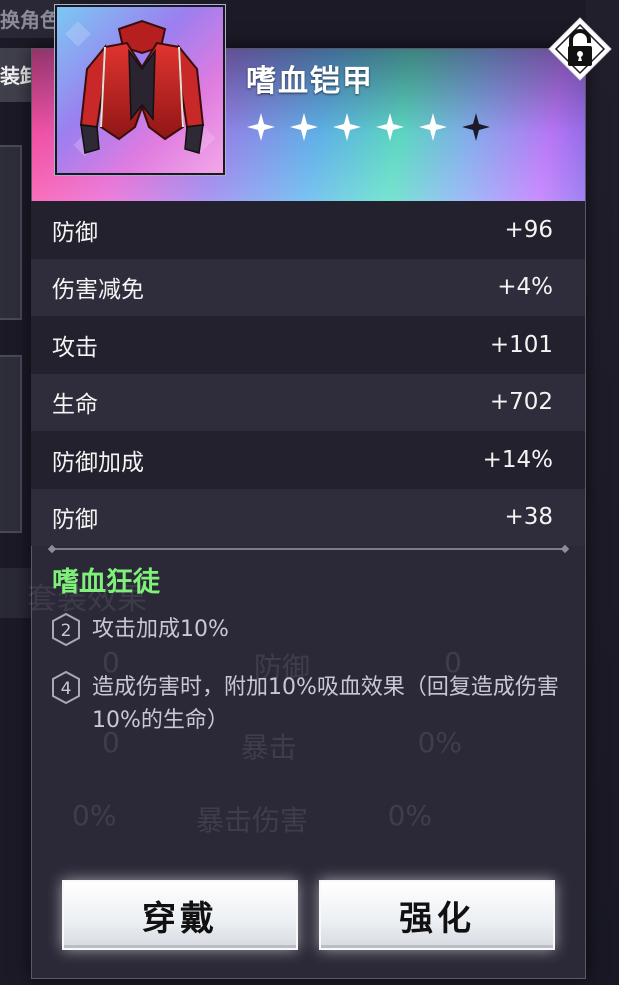 Image resolution: width=619 pixels, height=985 pixels. Describe the element at coordinates (308, 549) in the screenshot. I see `section-divider` at that location.